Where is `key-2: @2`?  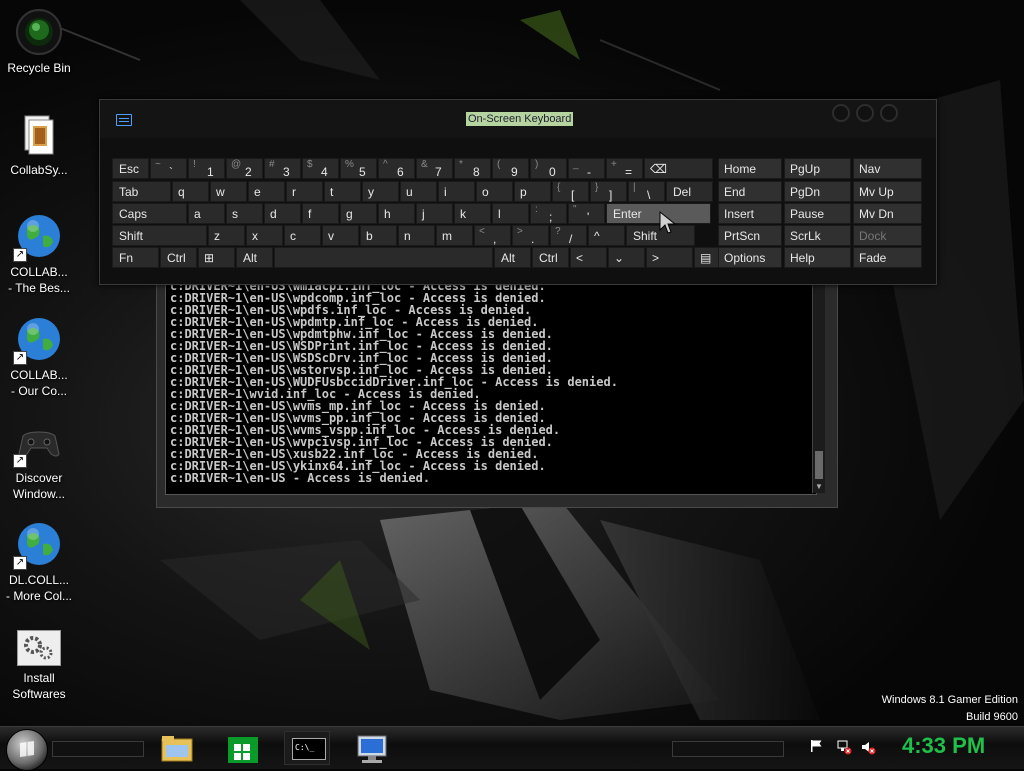
key-2: @2 is located at coordinates (244, 168).